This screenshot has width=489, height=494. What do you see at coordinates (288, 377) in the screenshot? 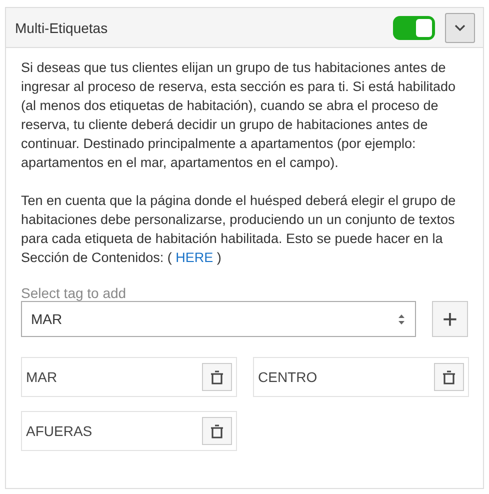
I see `tag-label: CENTRO` at bounding box center [288, 377].